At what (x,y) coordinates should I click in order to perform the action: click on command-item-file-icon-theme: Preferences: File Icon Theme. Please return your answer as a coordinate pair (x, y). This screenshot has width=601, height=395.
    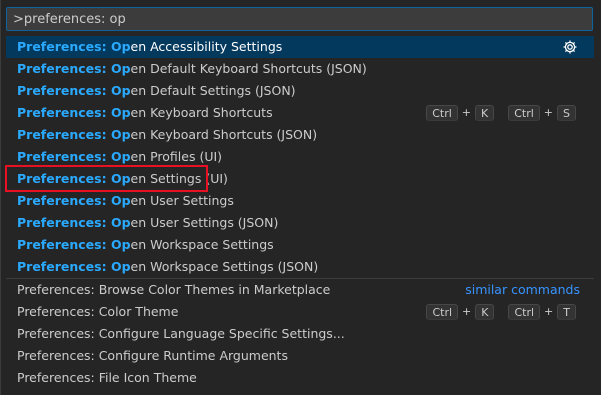
    Looking at the image, I should click on (300, 378).